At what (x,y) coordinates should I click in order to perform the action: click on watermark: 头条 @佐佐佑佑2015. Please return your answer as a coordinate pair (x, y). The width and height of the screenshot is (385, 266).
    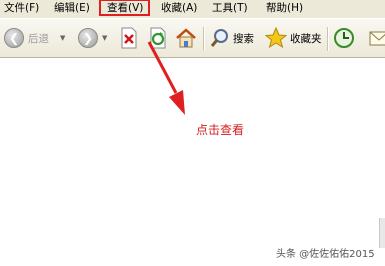
    Looking at the image, I should click on (325, 254).